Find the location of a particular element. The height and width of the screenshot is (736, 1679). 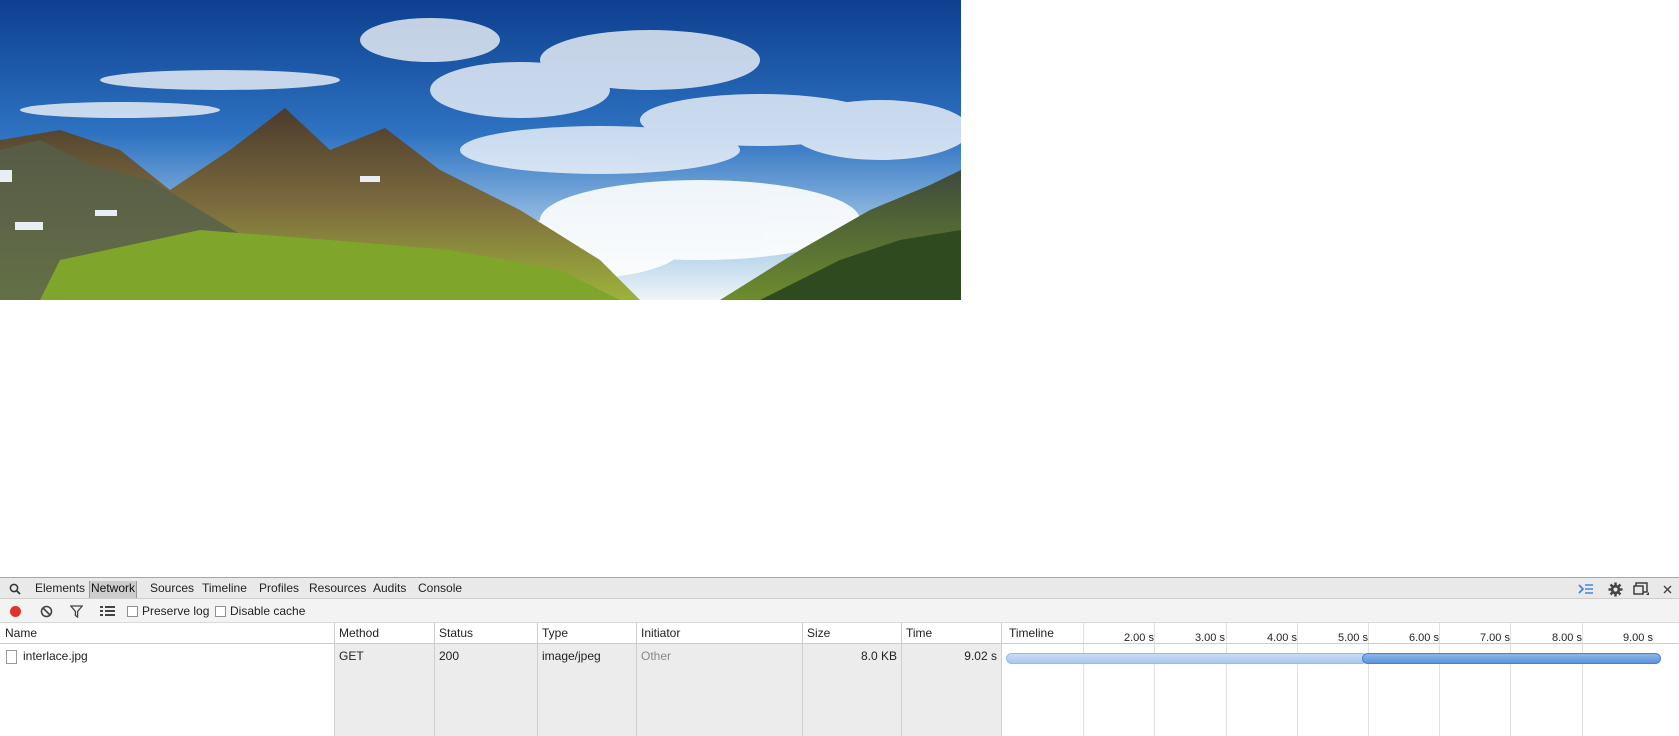

timeline-waiting-bar is located at coordinates (1186, 658).